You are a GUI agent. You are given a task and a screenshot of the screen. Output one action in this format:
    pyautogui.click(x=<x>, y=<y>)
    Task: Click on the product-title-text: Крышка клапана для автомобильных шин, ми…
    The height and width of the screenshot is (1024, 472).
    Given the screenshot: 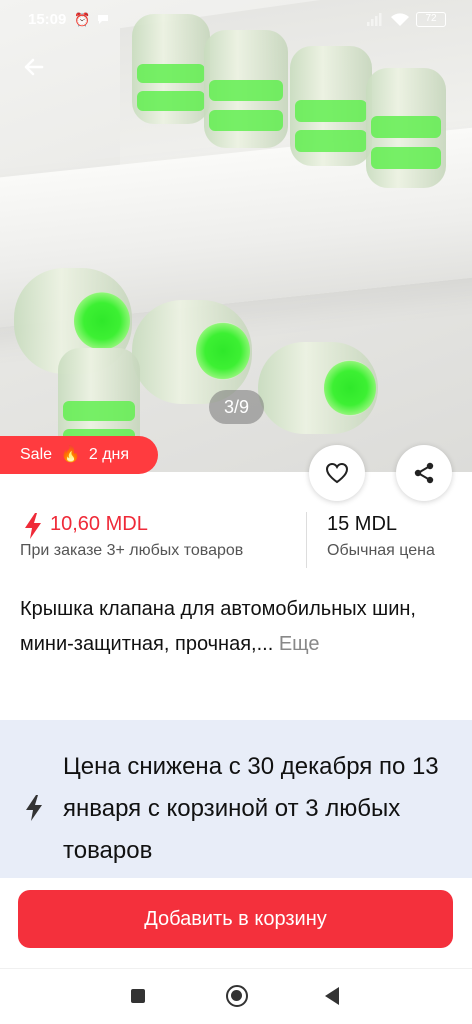 What is the action you would take?
    pyautogui.click(x=218, y=626)
    